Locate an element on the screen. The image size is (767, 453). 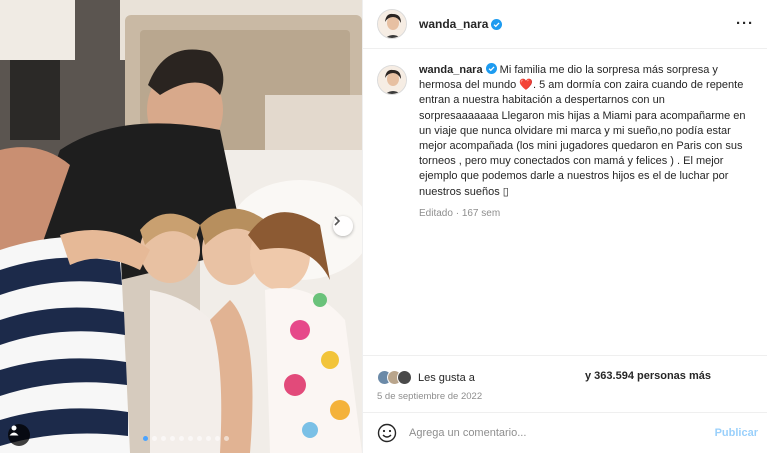
heart-emoji: ❤️ is located at coordinates (526, 85).